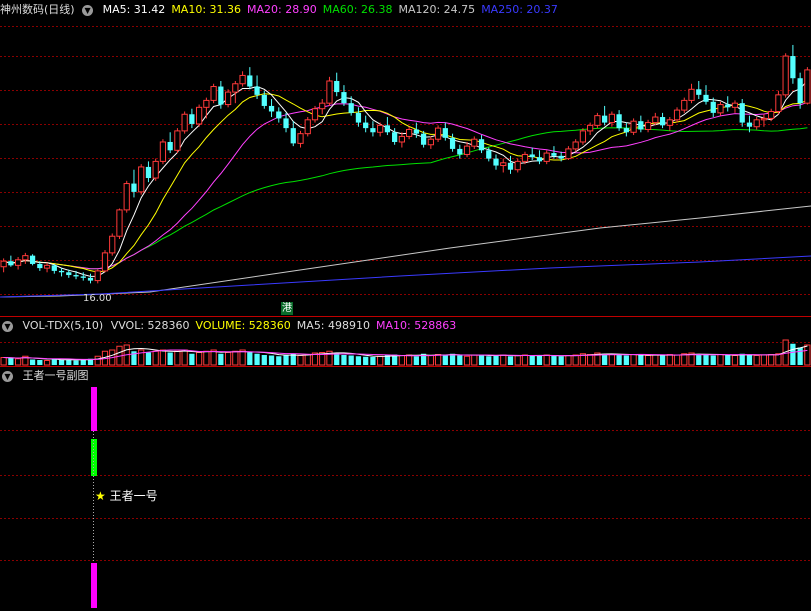  What do you see at coordinates (94, 585) in the screenshot?
I see `signal-bar-magenta-bottom` at bounding box center [94, 585].